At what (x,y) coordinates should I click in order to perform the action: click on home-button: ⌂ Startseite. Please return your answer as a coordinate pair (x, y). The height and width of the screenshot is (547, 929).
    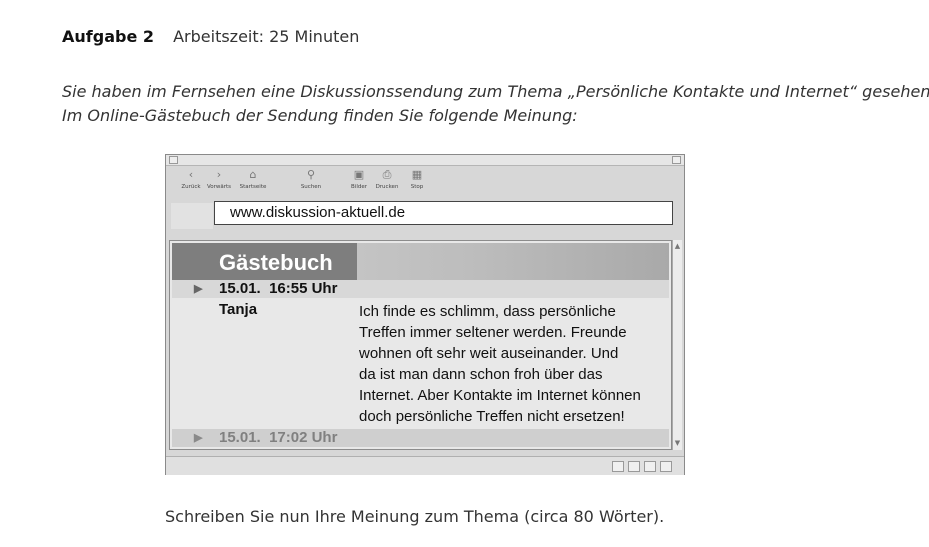
    Looking at the image, I should click on (253, 182).